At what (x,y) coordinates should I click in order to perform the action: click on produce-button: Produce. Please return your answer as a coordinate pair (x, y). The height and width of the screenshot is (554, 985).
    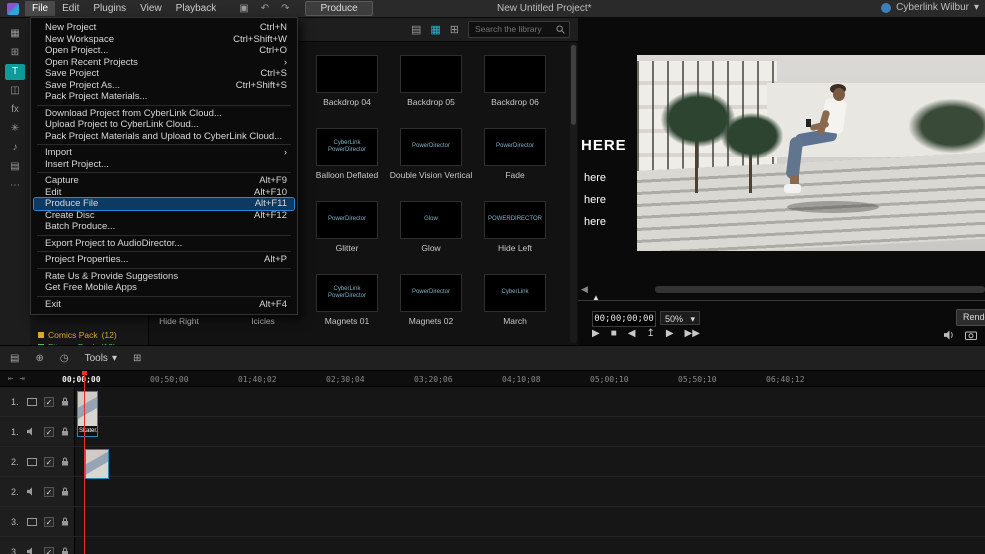
    Looking at the image, I should click on (339, 8).